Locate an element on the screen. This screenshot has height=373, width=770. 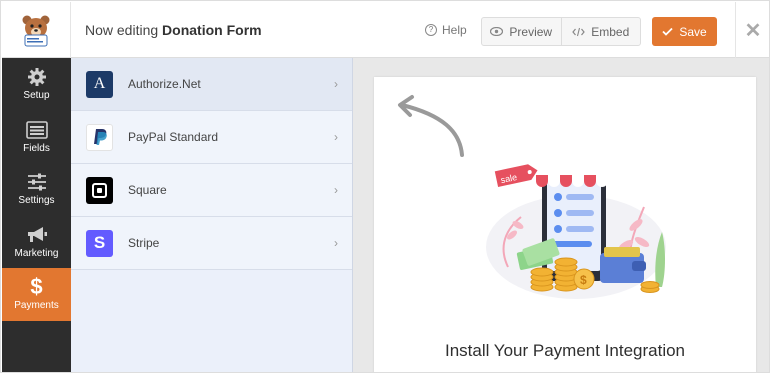
help-button: ? Help is located at coordinates (446, 30).